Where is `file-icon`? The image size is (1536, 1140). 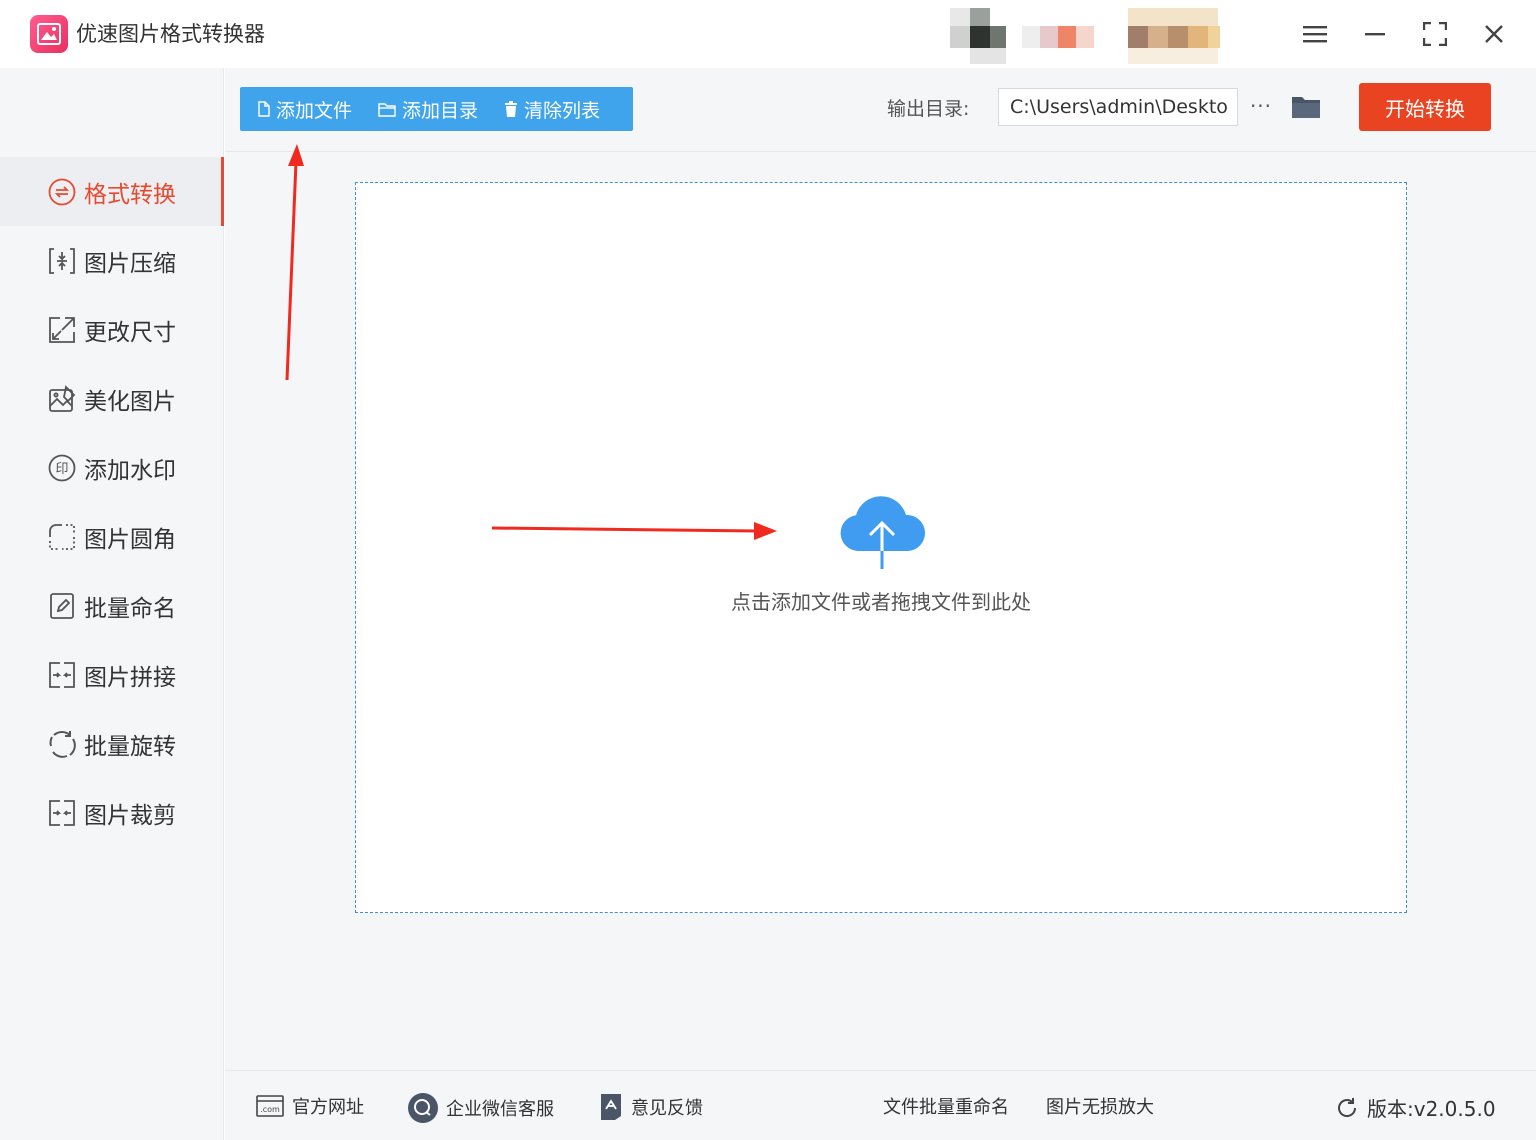
file-icon is located at coordinates (264, 109).